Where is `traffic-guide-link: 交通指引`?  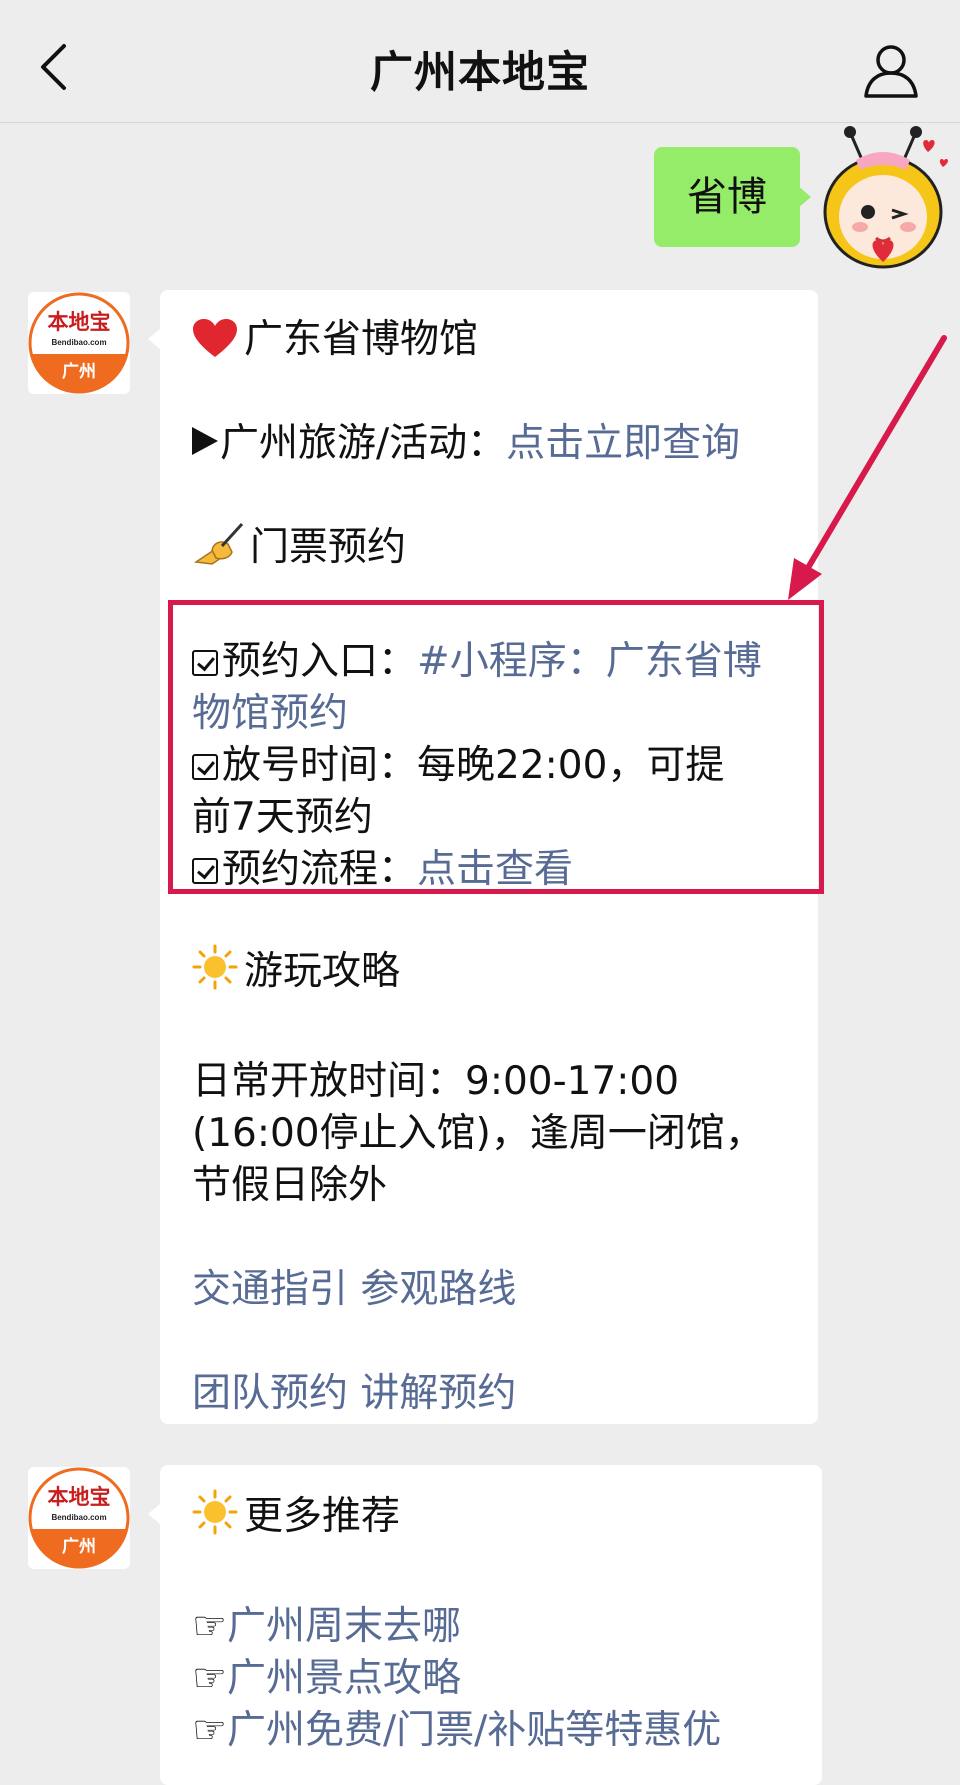 traffic-guide-link: 交通指引 is located at coordinates (270, 1289).